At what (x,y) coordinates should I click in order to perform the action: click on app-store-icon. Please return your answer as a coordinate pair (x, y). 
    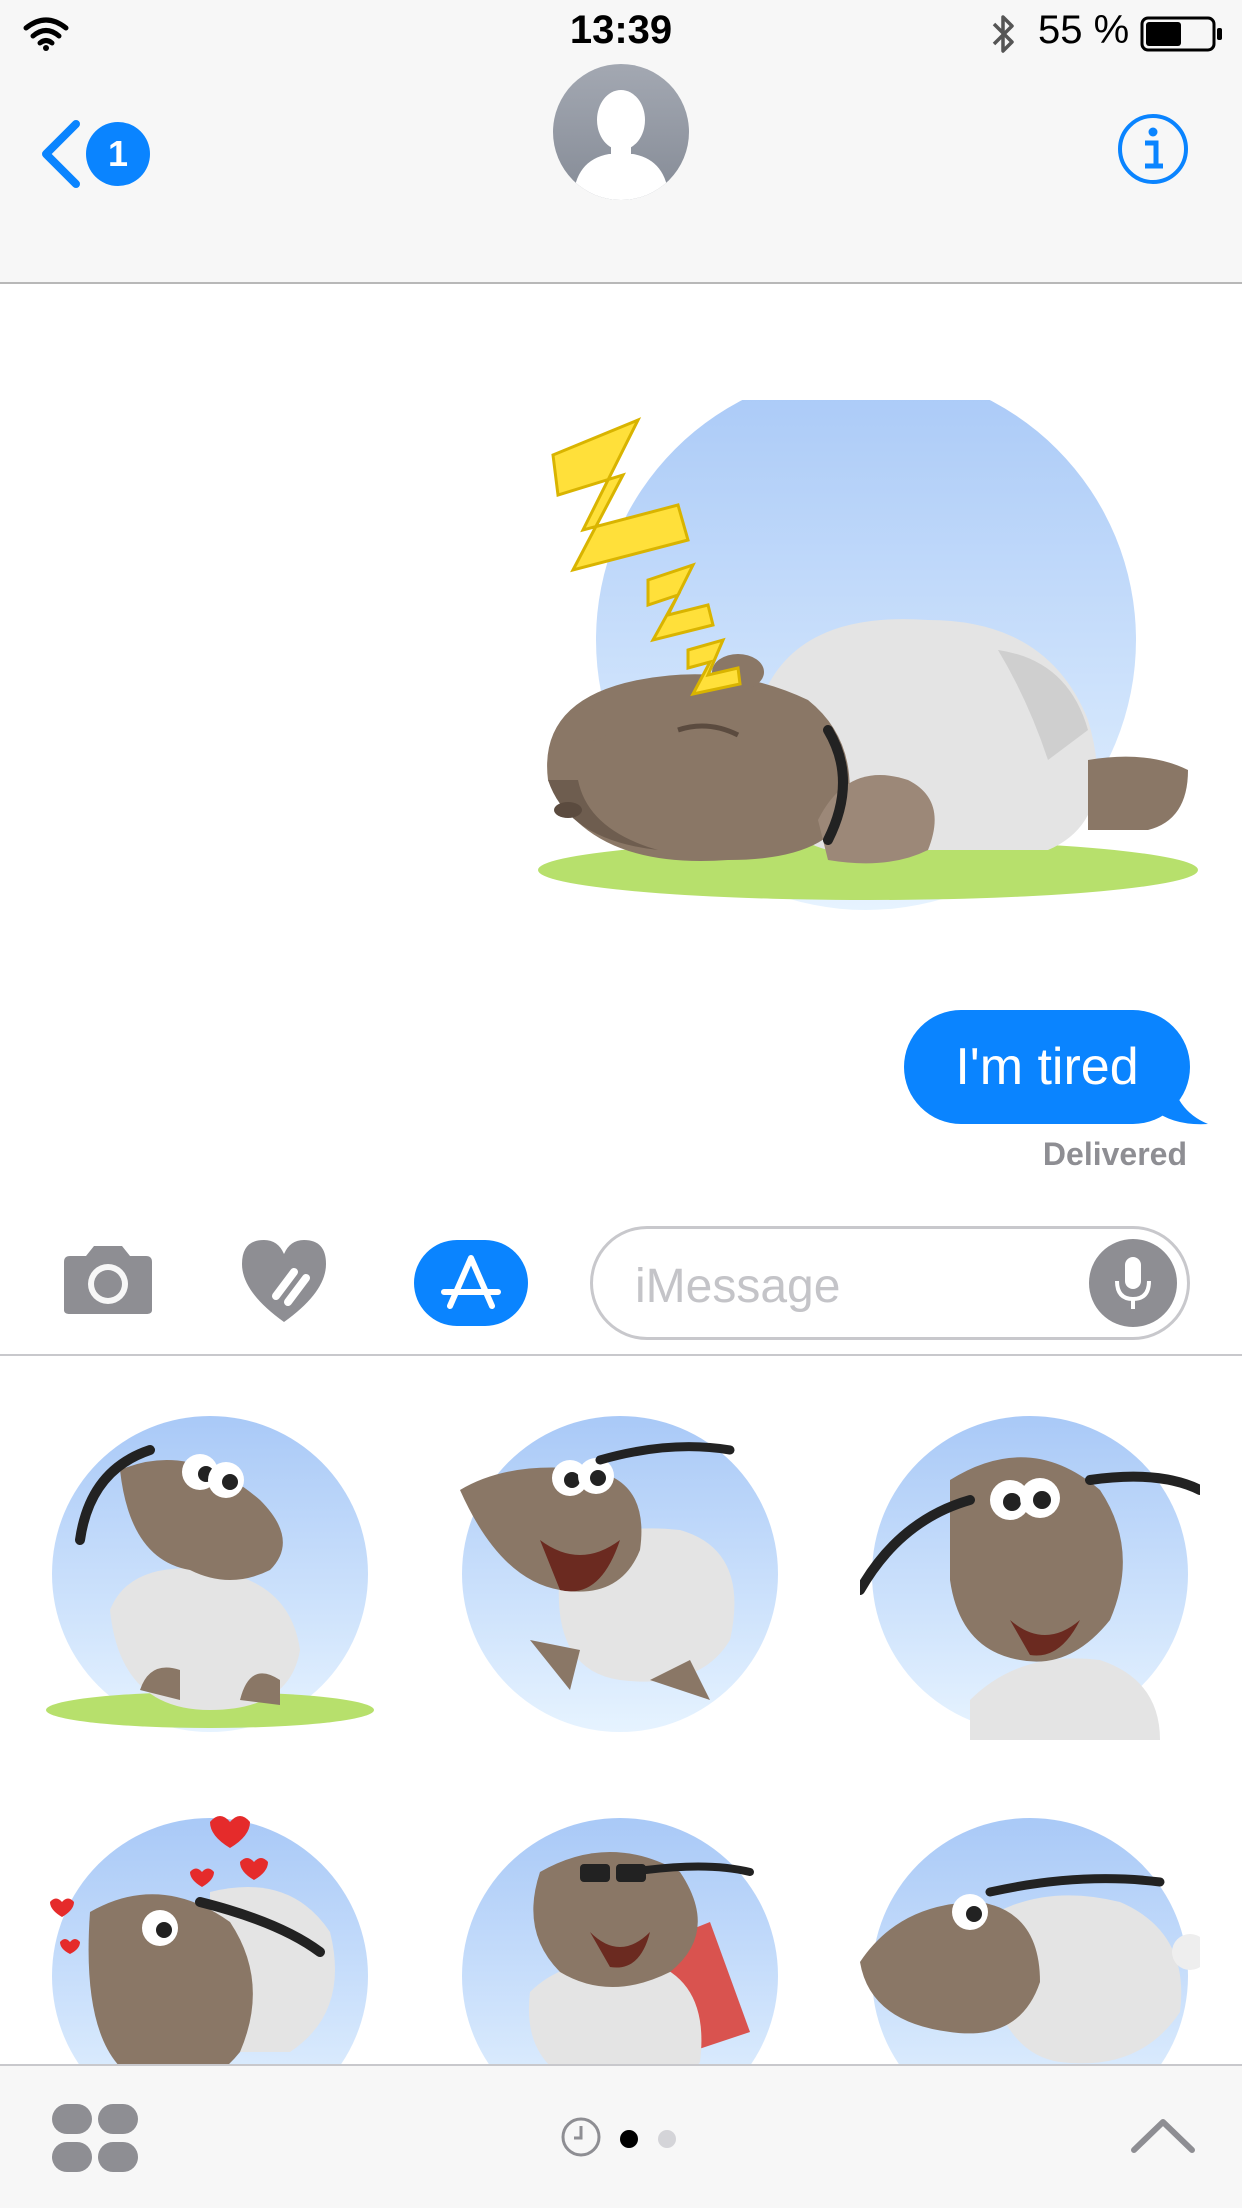
    Looking at the image, I should click on (471, 1282).